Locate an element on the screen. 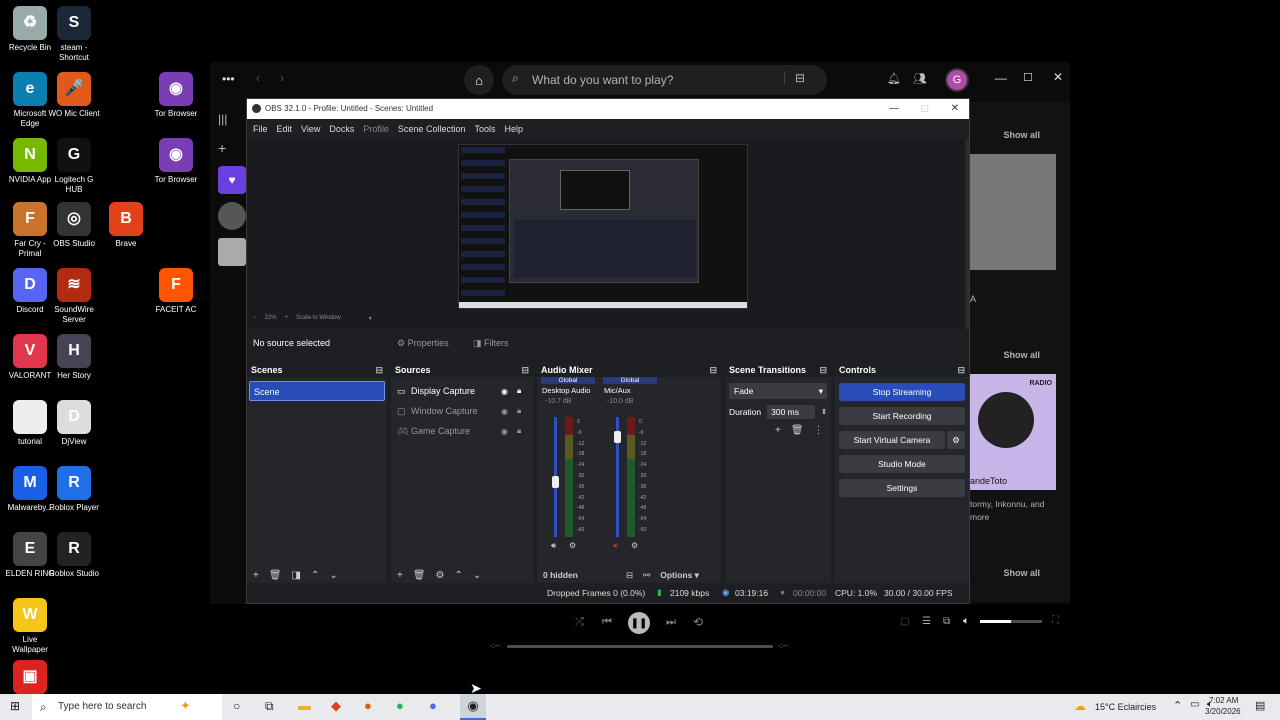 The height and width of the screenshot is (720, 1280). desktop-icon: Ssteam - Shortcut is located at coordinates (74, 34).